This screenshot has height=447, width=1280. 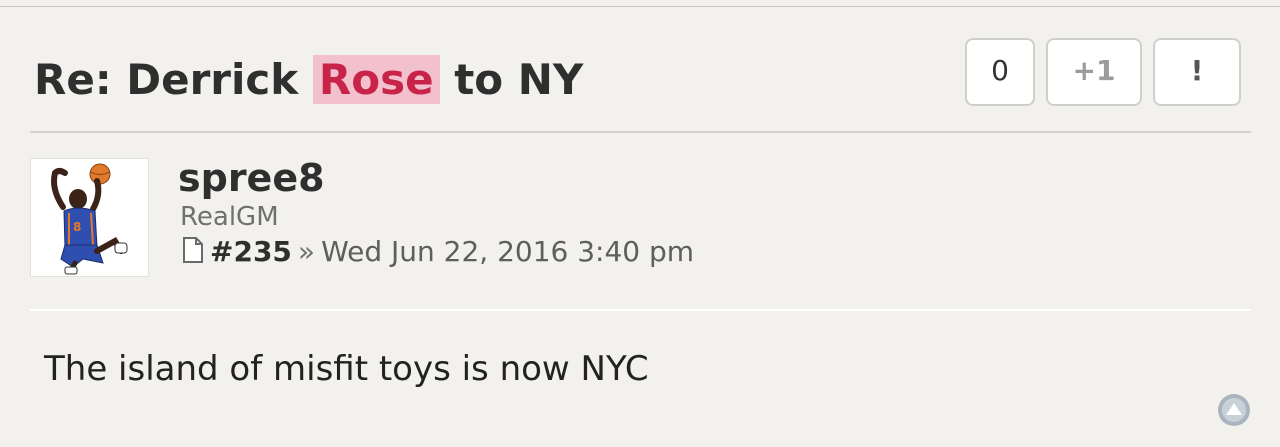 What do you see at coordinates (640, 132) in the screenshot?
I see `header-divider` at bounding box center [640, 132].